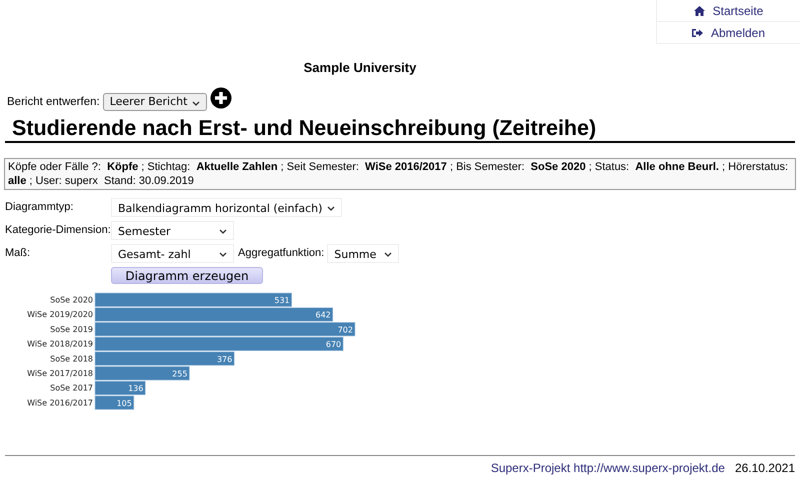 The image size is (800, 484). What do you see at coordinates (60, 403) in the screenshot?
I see `axis-label: WiSe 2016/2017` at bounding box center [60, 403].